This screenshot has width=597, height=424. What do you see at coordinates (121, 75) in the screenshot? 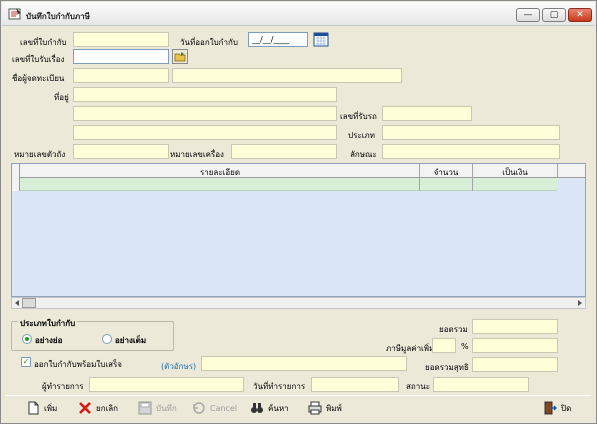
I see `registrant-prefix-field` at bounding box center [121, 75].